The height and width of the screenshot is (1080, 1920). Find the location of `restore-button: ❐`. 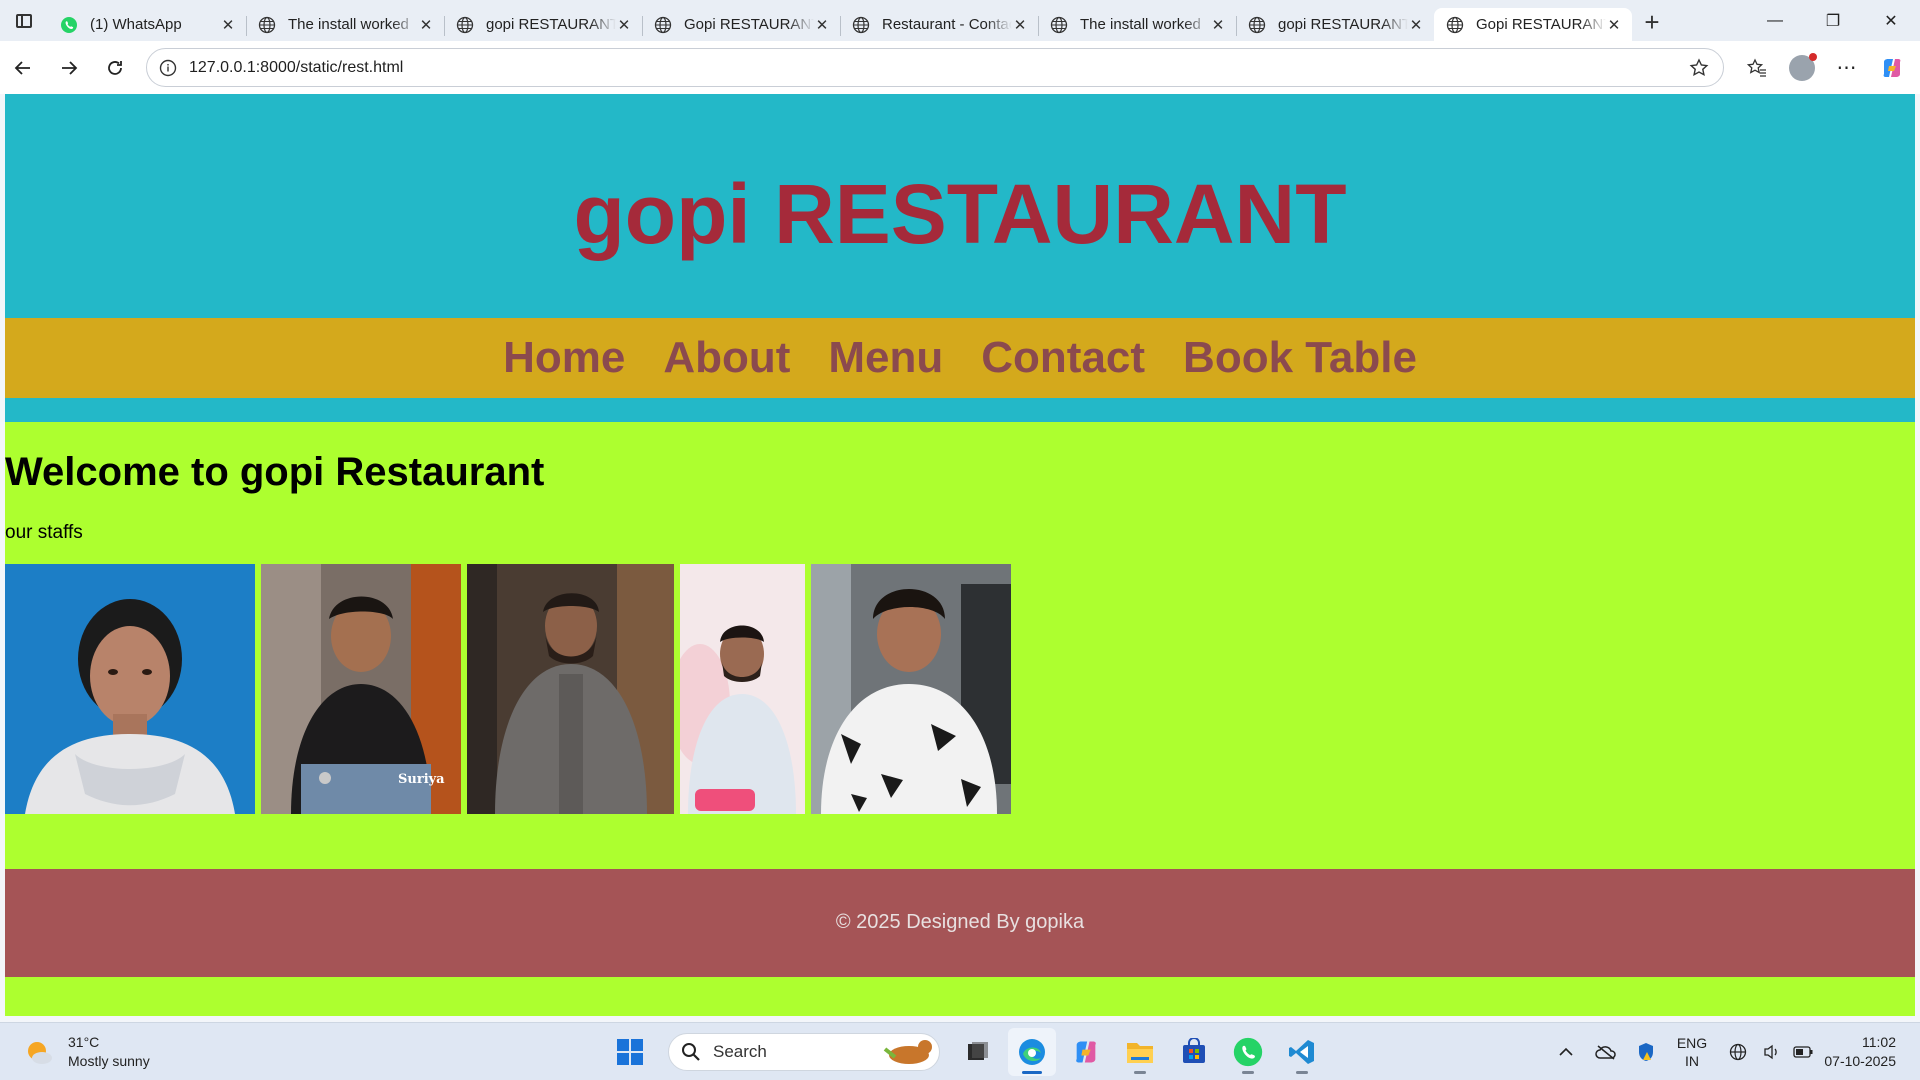

restore-button: ❐ is located at coordinates (1833, 20).